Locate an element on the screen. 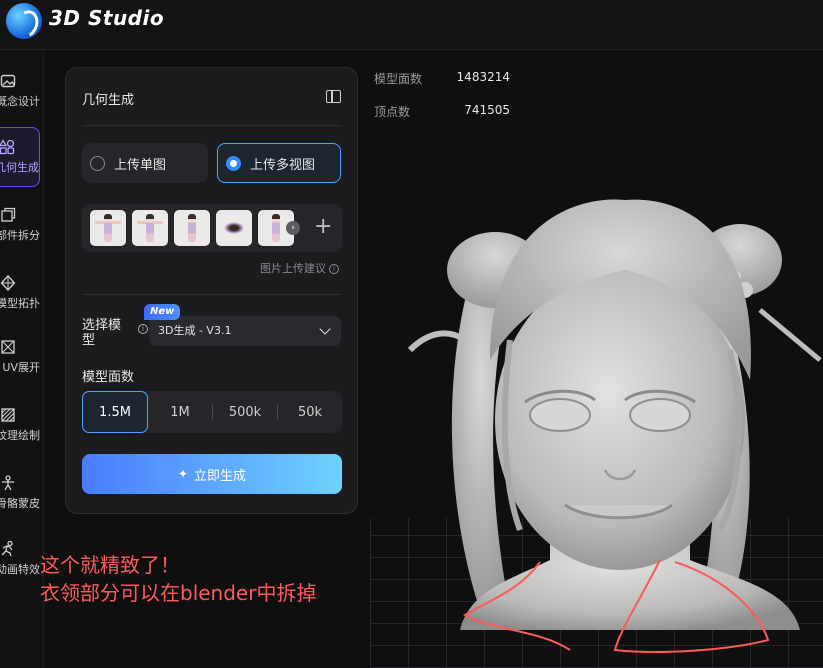  upload-single-label: 上传单图 is located at coordinates (140, 165).